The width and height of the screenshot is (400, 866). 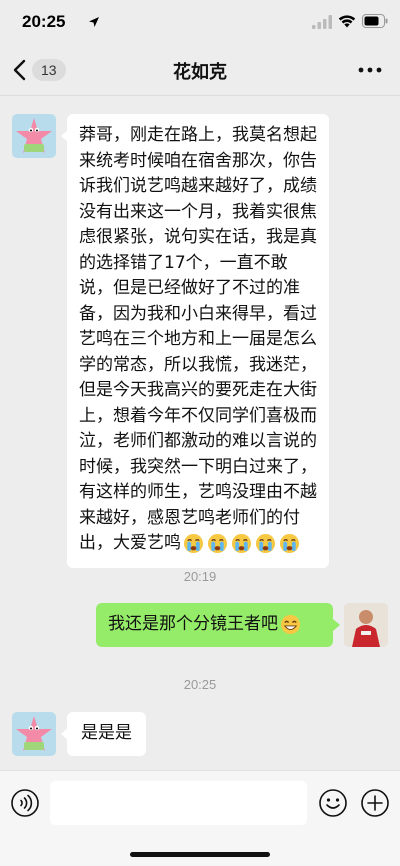 I want to click on my-avatar, so click(x=366, y=625).